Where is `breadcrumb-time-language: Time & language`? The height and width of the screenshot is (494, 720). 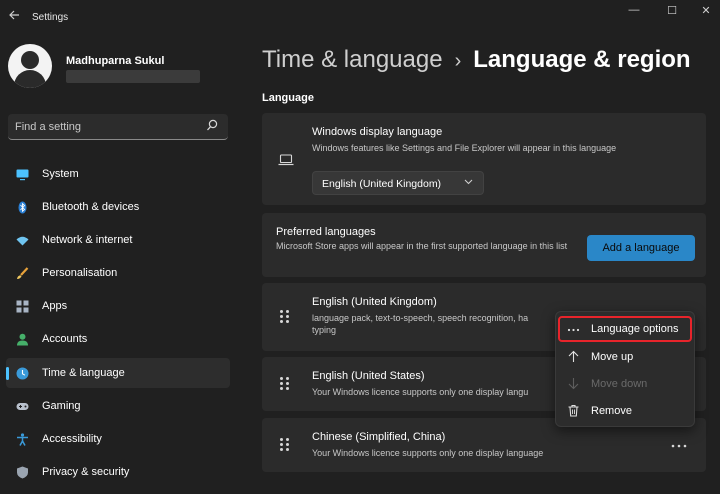
breadcrumb-time-language: Time & language is located at coordinates (352, 59).